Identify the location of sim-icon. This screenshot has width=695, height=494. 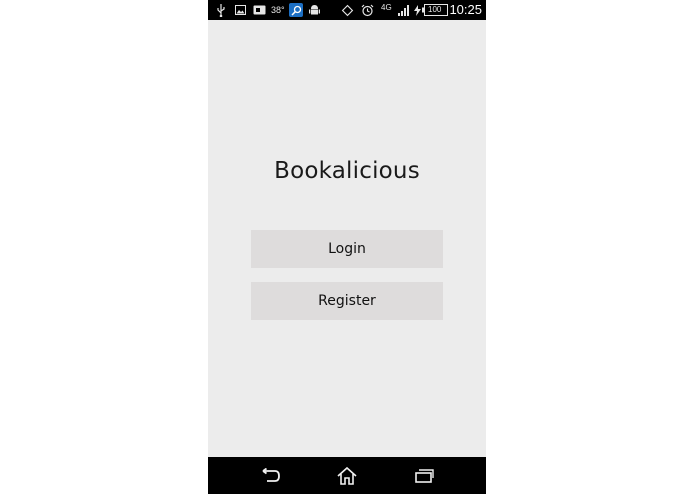
(259, 10).